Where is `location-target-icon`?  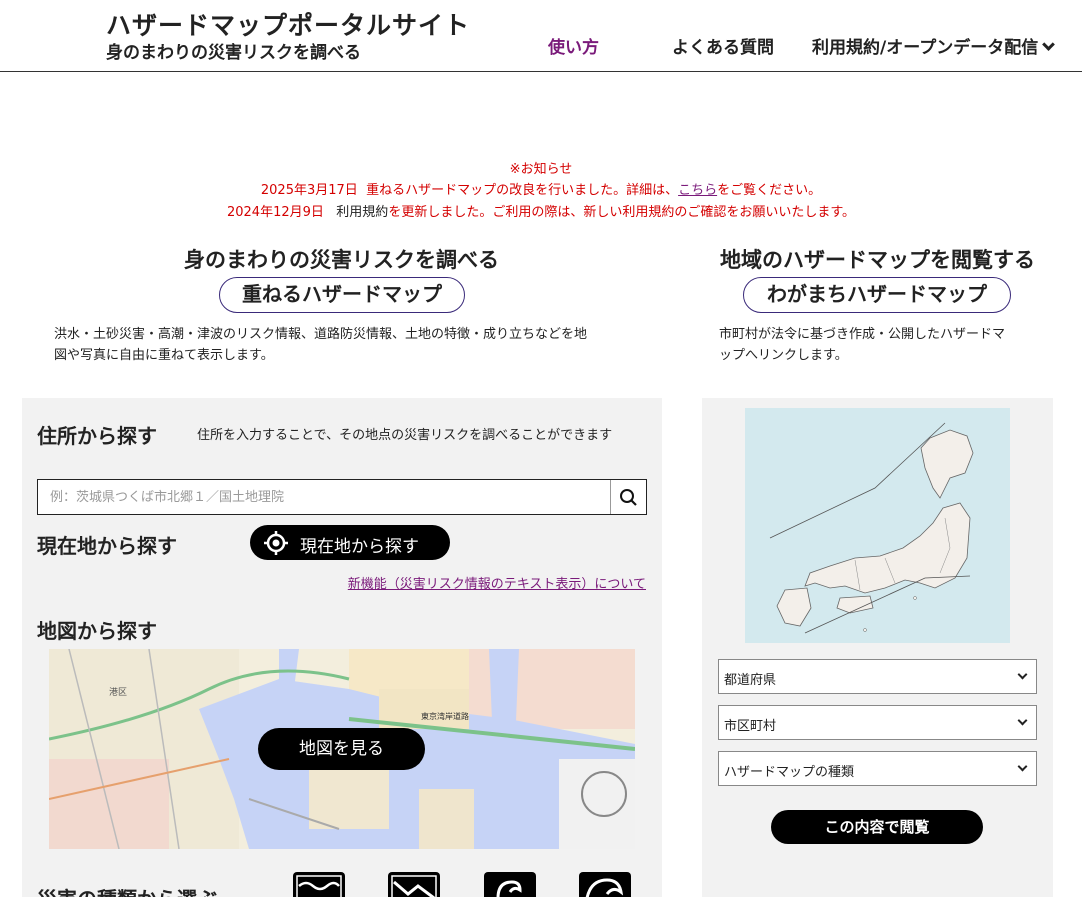 location-target-icon is located at coordinates (276, 543).